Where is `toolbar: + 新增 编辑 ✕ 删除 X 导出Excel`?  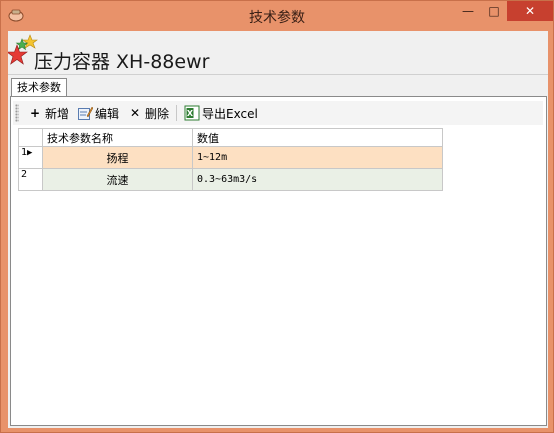 toolbar: + 新增 编辑 ✕ 删除 X 导出Excel is located at coordinates (278, 113).